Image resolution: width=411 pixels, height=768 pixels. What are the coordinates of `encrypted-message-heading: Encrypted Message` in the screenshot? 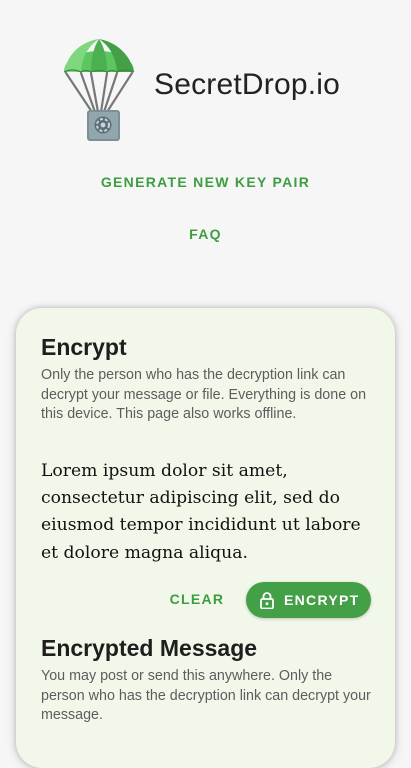 It's located at (149, 648).